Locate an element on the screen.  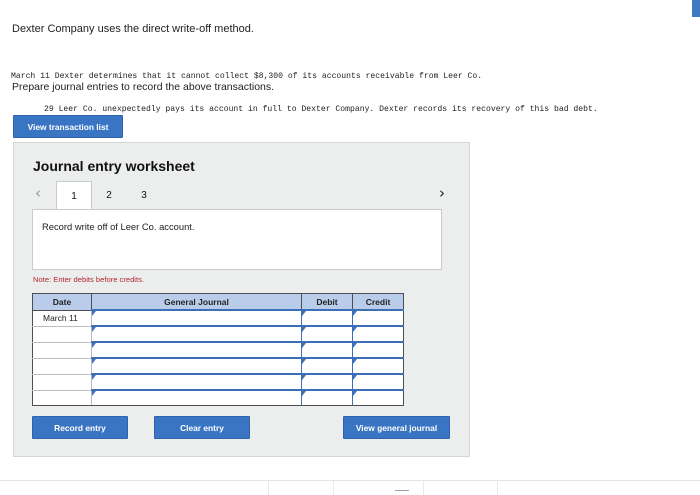
entry-description: Record write off of Leer Co. account. is located at coordinates (118, 226).